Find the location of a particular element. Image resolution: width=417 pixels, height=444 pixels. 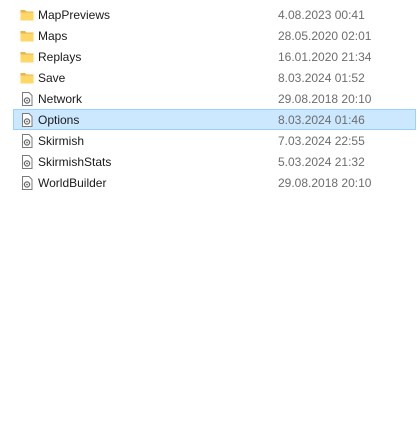

item-date-modified: 28.05.2020 02:01 is located at coordinates (325, 36).